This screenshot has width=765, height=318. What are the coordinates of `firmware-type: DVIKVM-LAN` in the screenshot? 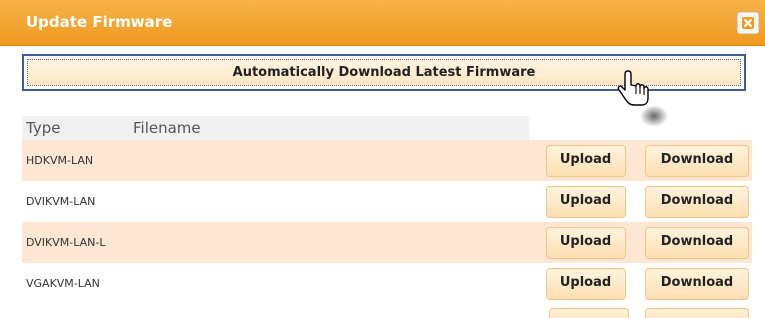 It's located at (75, 201).